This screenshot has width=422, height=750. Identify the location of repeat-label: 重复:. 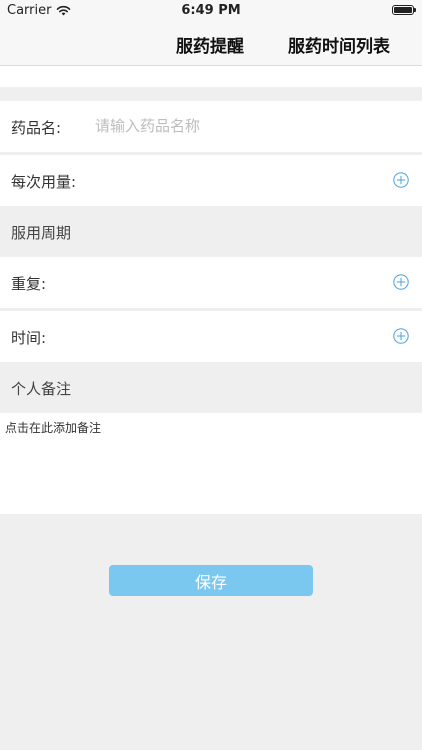
(29, 284).